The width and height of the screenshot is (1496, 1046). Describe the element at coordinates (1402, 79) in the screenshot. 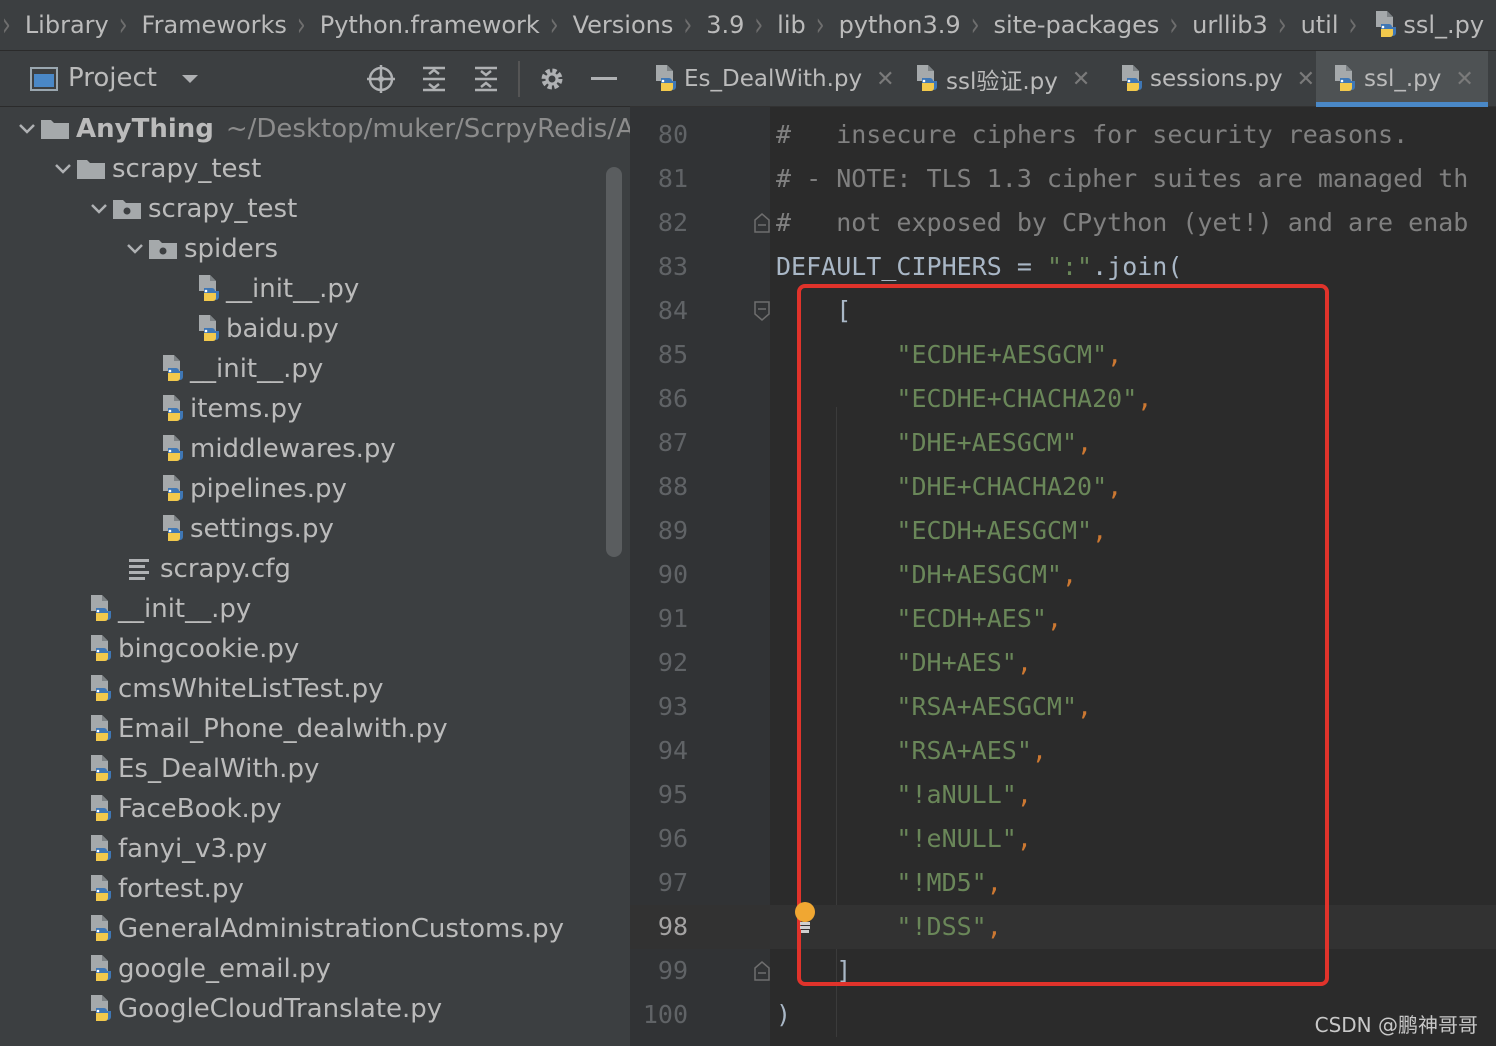

I see `editor-tab: ssl_.py ✕` at that location.